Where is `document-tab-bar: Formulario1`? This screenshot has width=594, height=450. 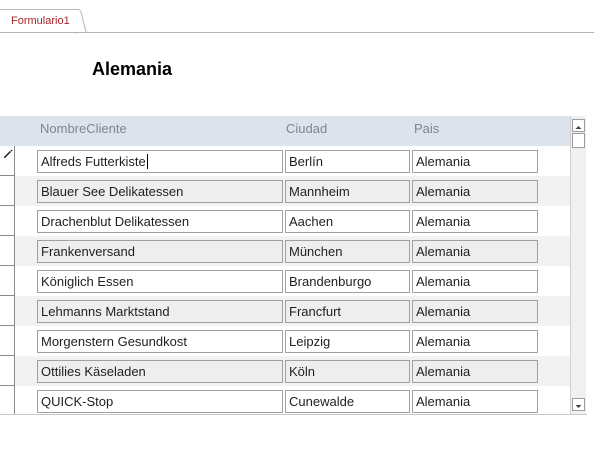
document-tab-bar: Formulario1 is located at coordinates (297, 17).